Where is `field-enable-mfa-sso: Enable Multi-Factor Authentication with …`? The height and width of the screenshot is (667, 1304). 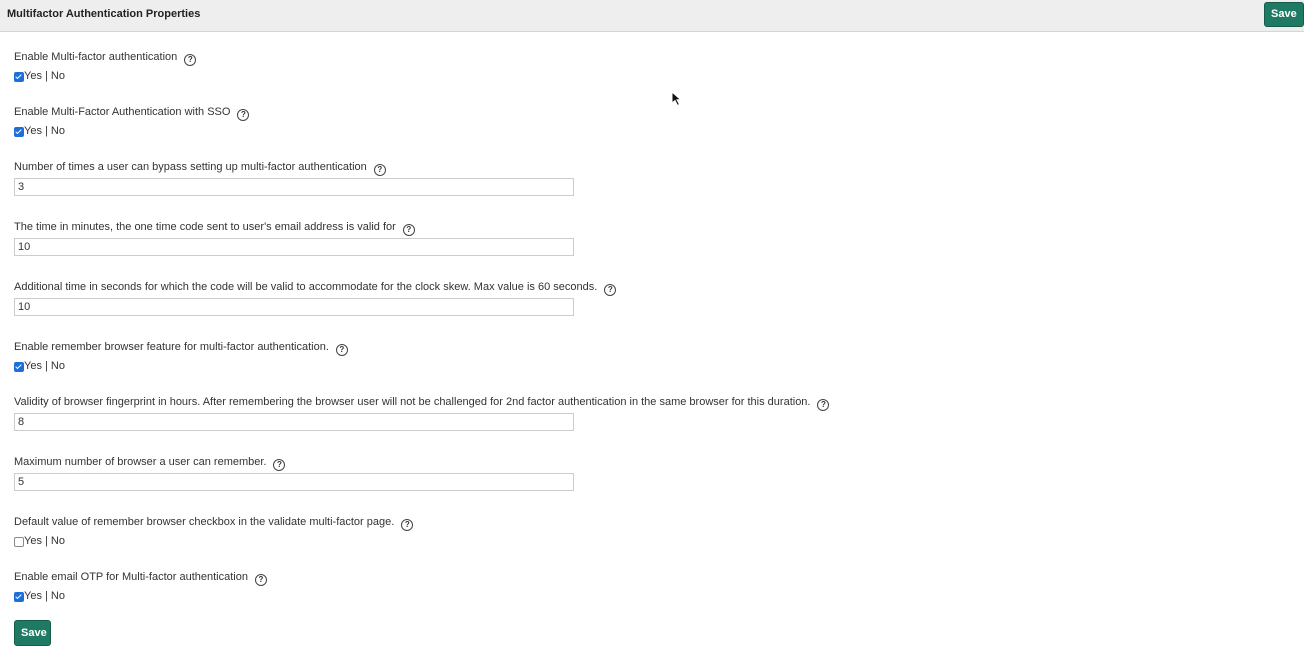
field-enable-mfa-sso: Enable Multi-Factor Authentication with … is located at coordinates (514, 121).